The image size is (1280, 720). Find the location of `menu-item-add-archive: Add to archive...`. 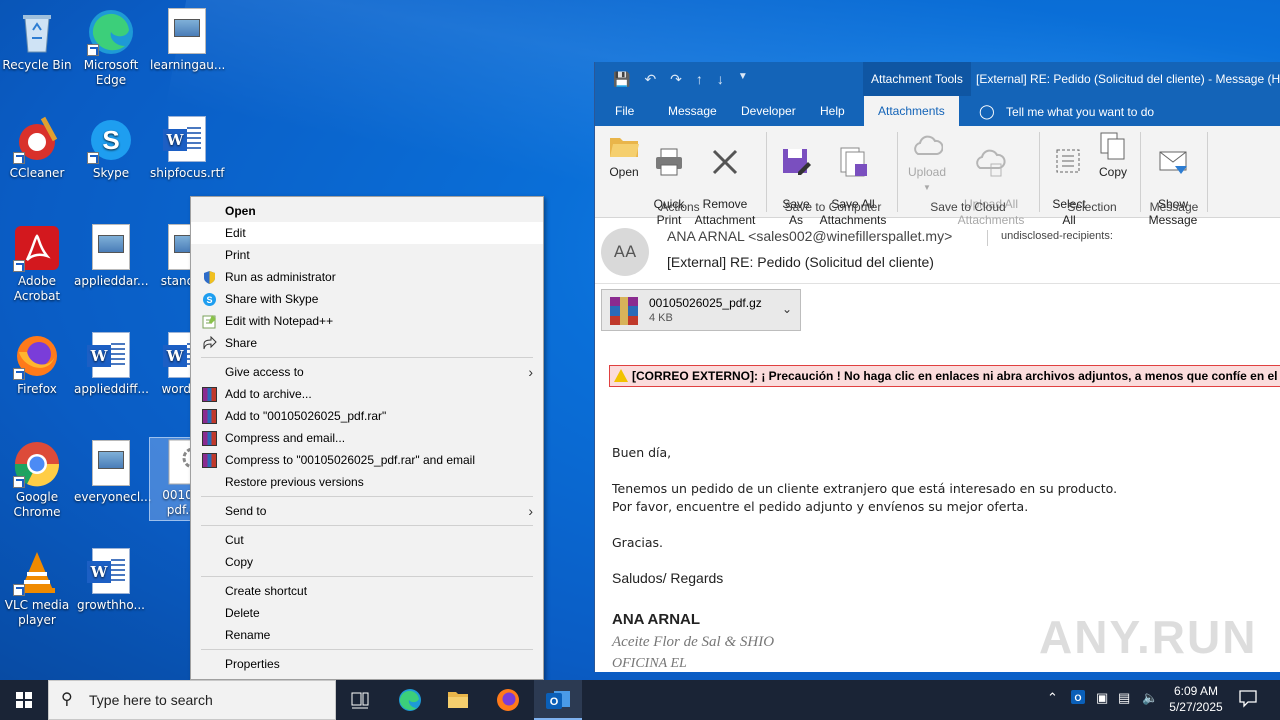

menu-item-add-archive: Add to archive... is located at coordinates (367, 394).